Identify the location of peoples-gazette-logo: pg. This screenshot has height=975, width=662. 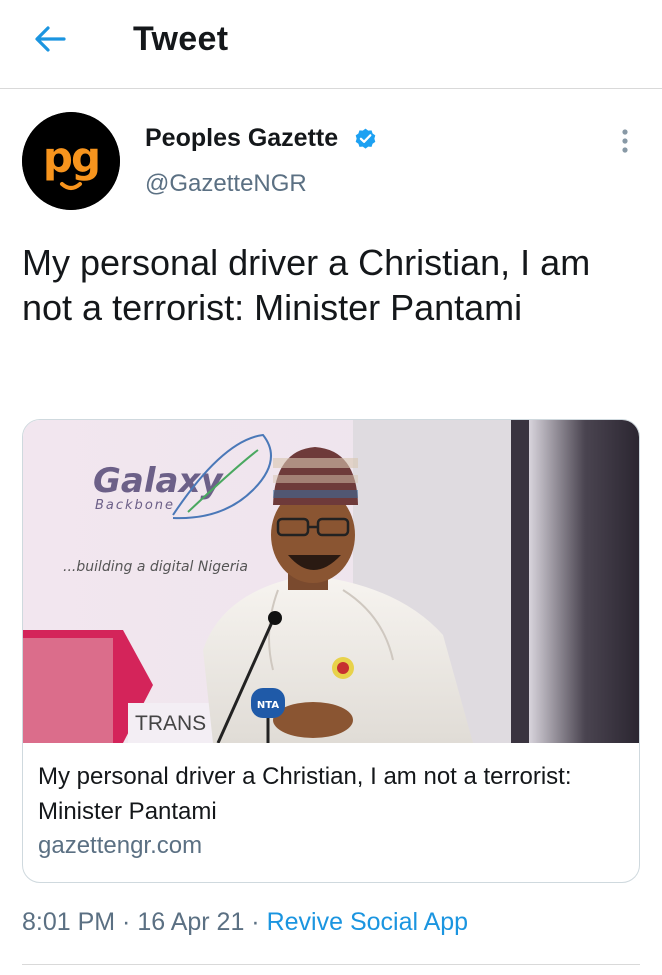
(71, 161).